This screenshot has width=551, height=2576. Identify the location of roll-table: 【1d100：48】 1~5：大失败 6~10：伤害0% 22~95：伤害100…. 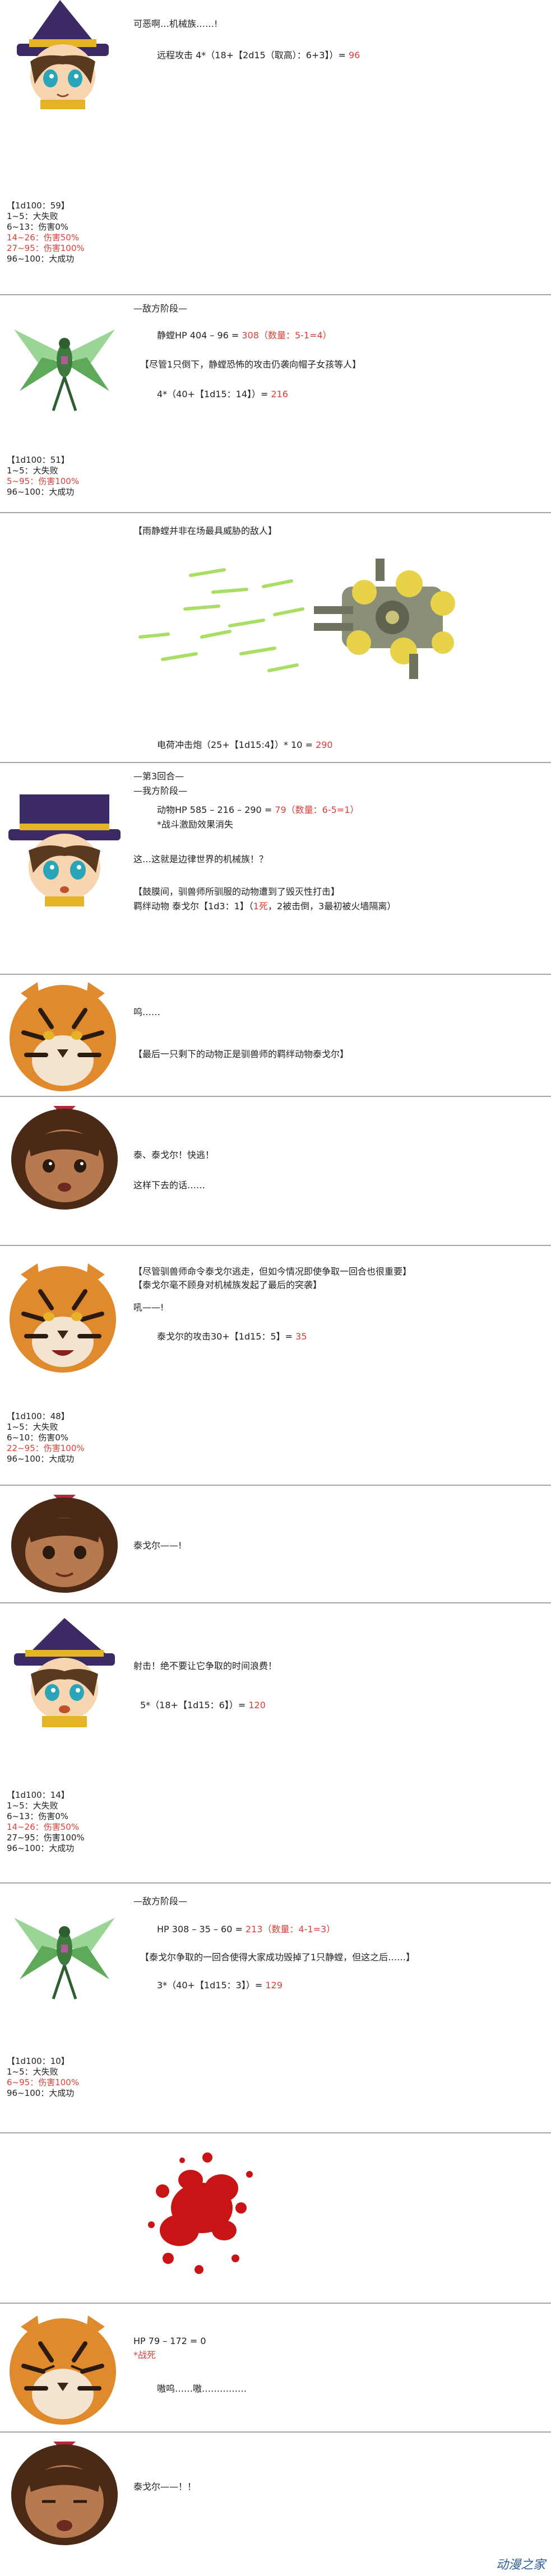
(46, 1437).